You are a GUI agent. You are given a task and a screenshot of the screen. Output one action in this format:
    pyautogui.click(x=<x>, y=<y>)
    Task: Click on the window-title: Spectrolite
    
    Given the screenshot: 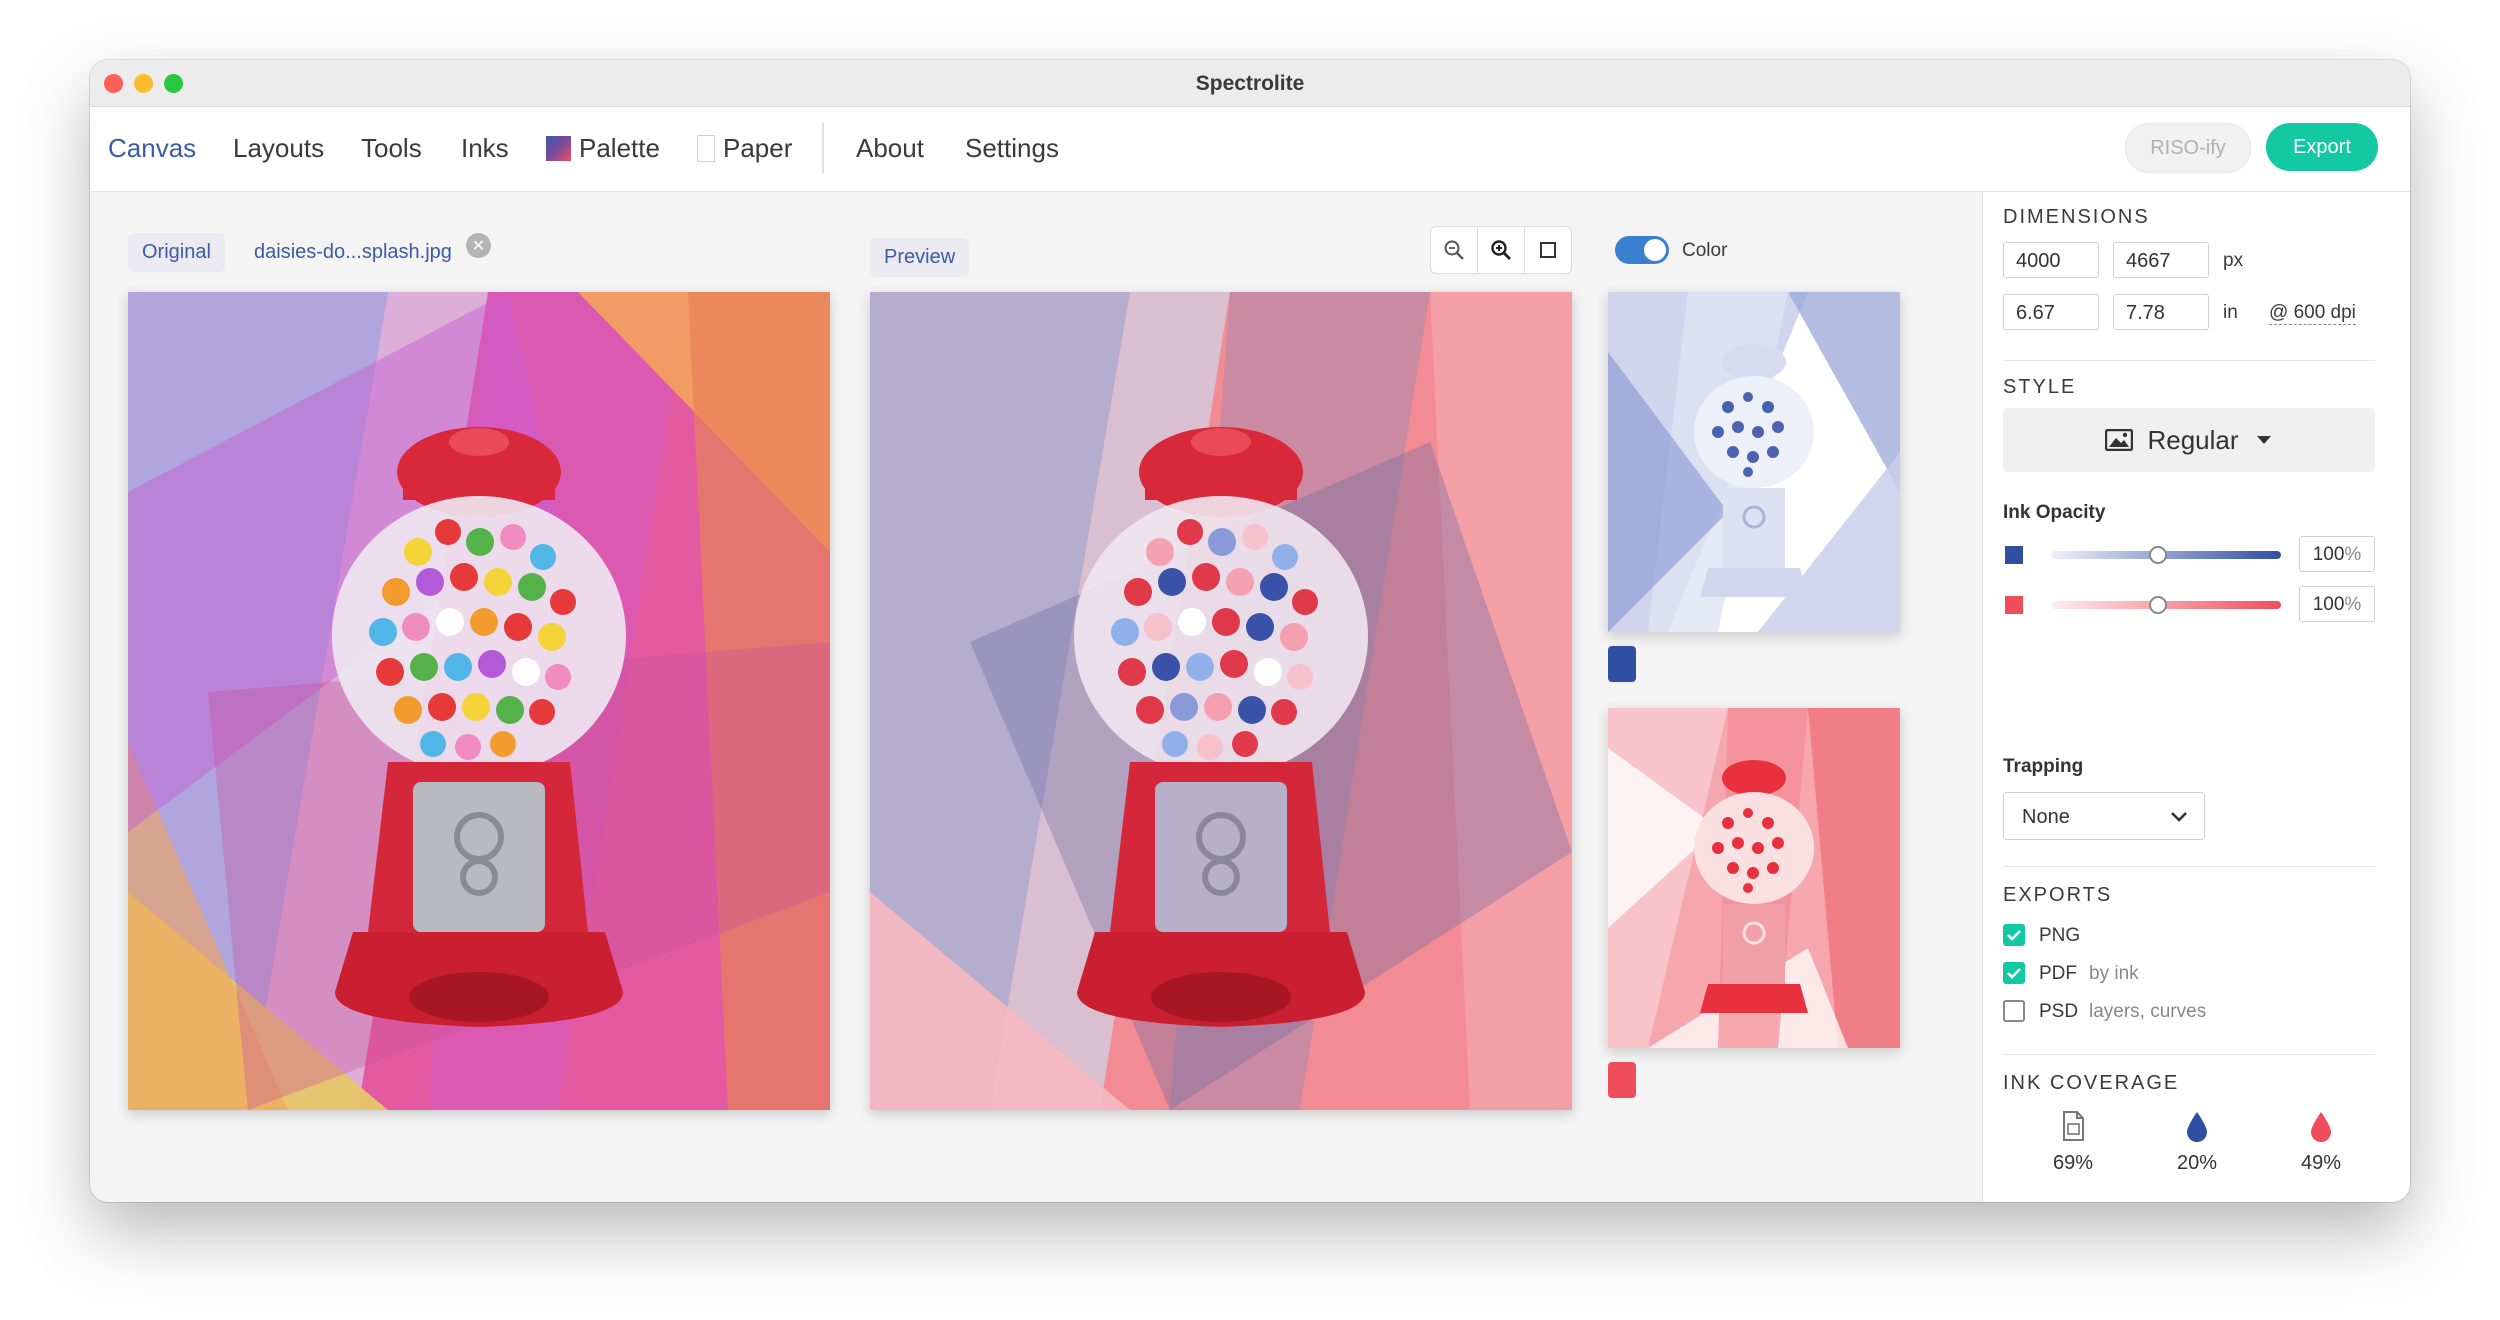 What is the action you would take?
    pyautogui.click(x=1250, y=83)
    